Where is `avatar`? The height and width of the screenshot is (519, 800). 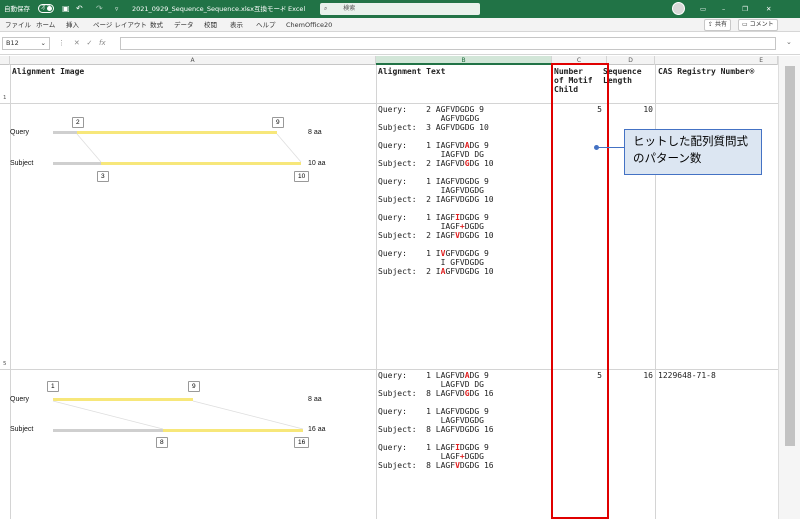 avatar is located at coordinates (678, 8).